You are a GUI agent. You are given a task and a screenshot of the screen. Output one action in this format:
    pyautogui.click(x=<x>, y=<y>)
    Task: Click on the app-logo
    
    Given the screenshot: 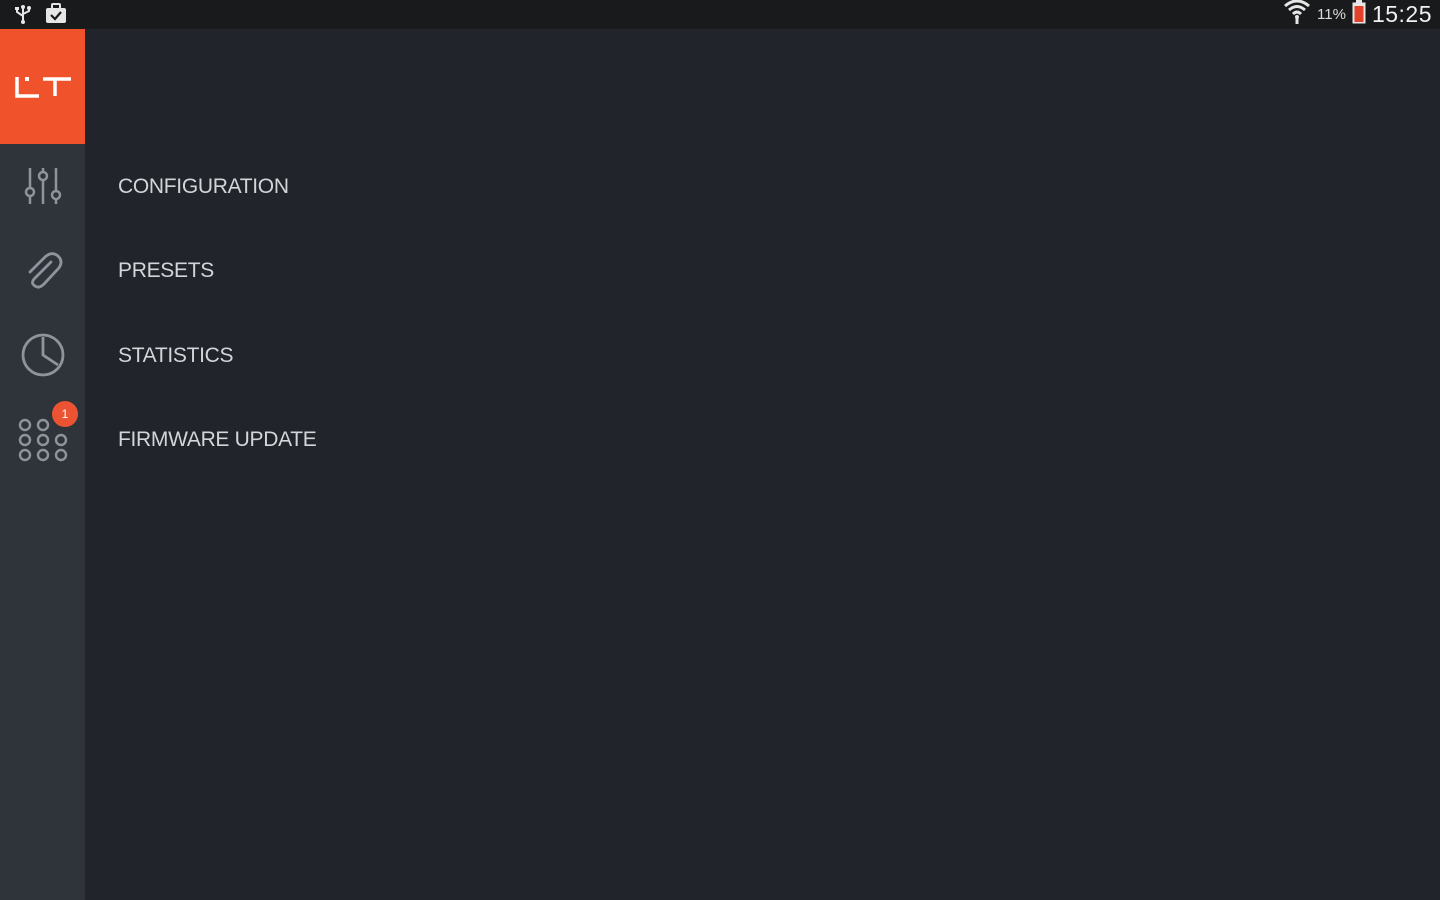 What is the action you would take?
    pyautogui.click(x=42, y=86)
    